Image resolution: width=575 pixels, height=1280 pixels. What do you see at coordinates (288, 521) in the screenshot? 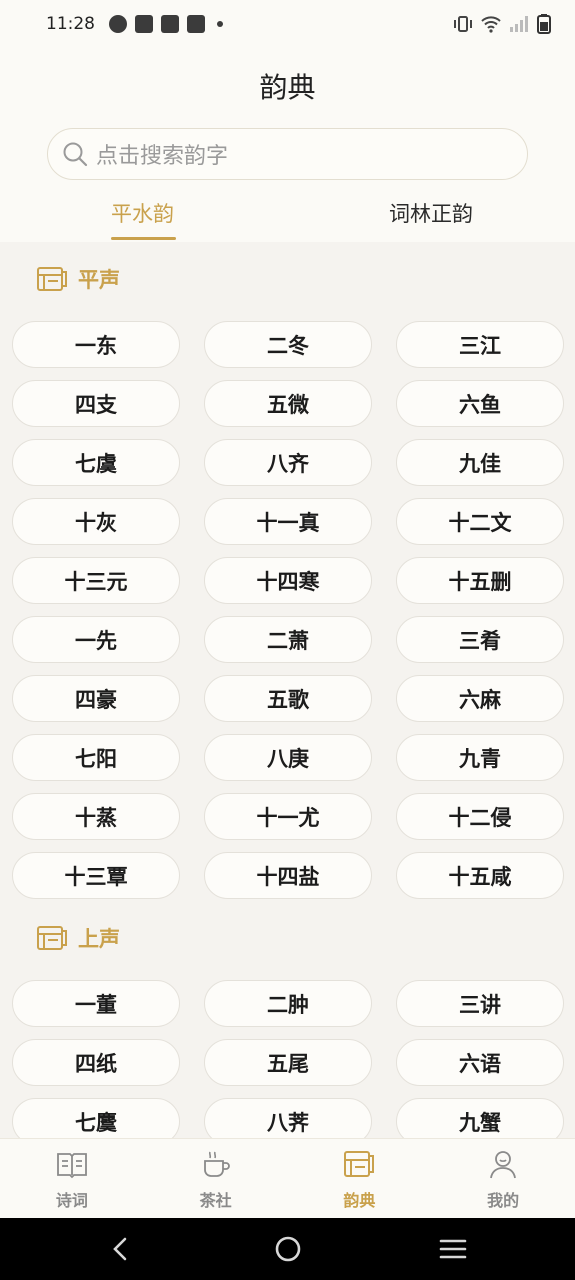
I see `rhyme-button: 十一真` at bounding box center [288, 521].